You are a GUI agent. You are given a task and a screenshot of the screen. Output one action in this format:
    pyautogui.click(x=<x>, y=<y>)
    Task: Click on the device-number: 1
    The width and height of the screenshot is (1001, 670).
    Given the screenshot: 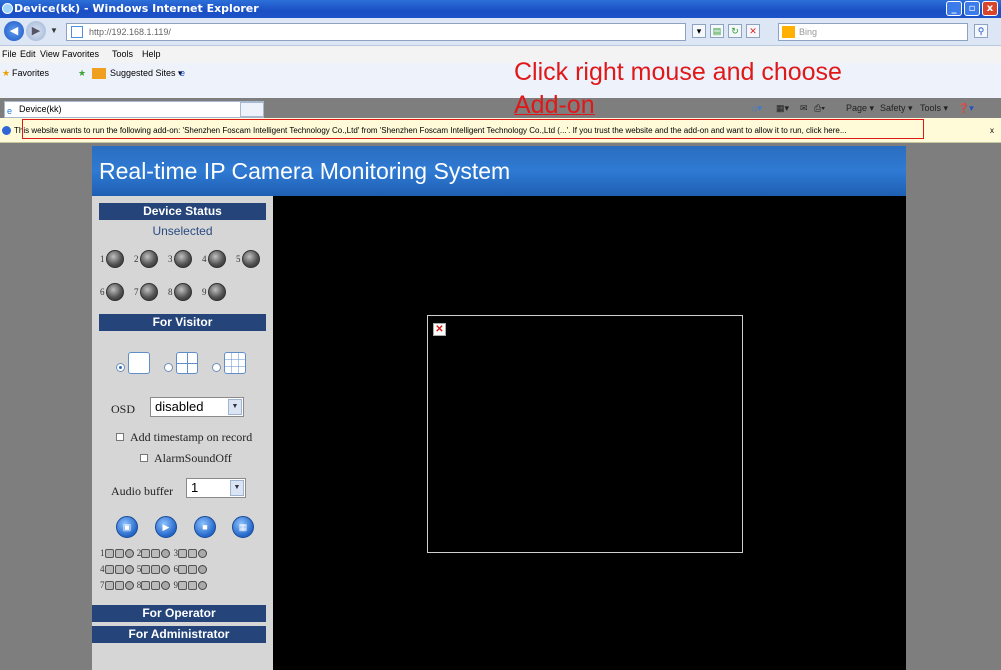 What is the action you would take?
    pyautogui.click(x=102, y=259)
    